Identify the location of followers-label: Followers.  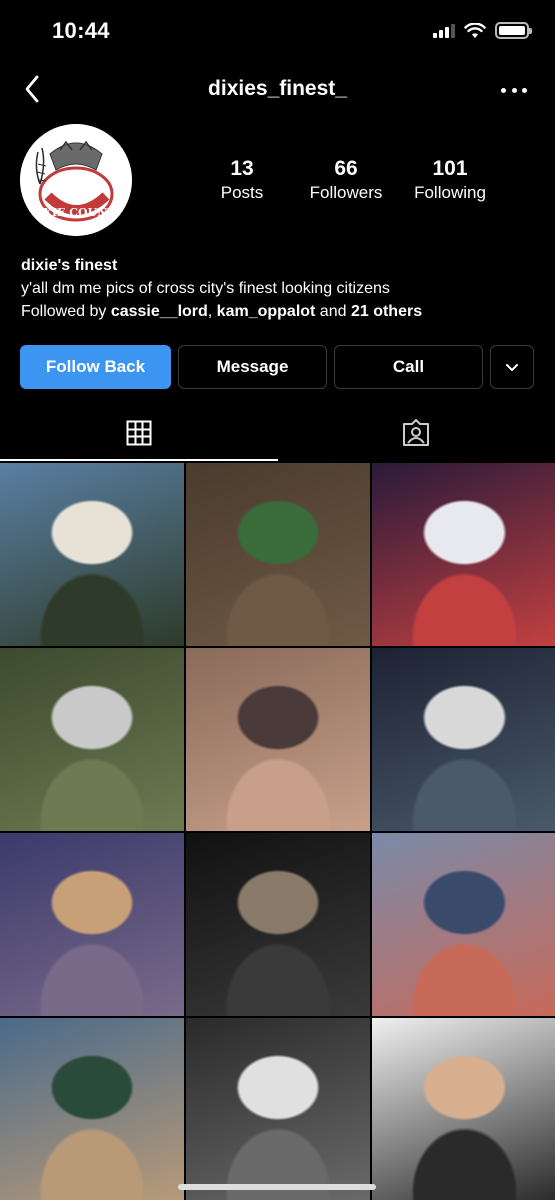
(346, 192).